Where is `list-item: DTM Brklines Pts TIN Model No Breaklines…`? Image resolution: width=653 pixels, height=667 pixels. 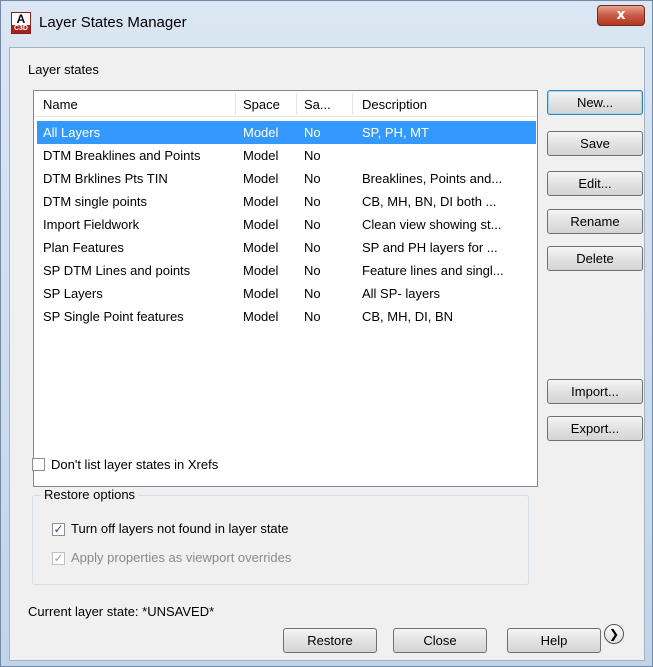
list-item: DTM Brklines Pts TIN Model No Breaklines… is located at coordinates (286, 178).